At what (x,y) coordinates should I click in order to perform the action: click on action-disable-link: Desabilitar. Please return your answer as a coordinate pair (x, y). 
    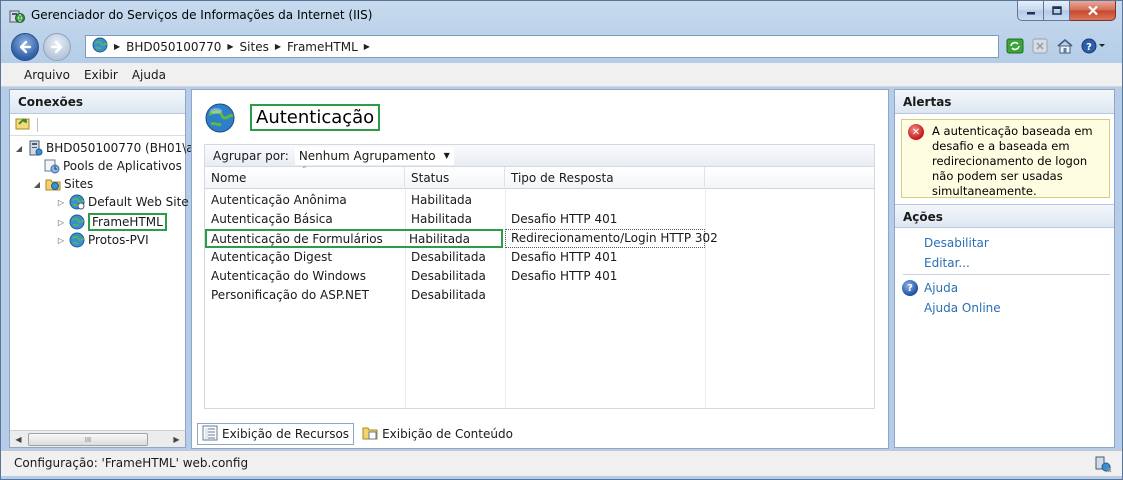
    Looking at the image, I should click on (956, 243).